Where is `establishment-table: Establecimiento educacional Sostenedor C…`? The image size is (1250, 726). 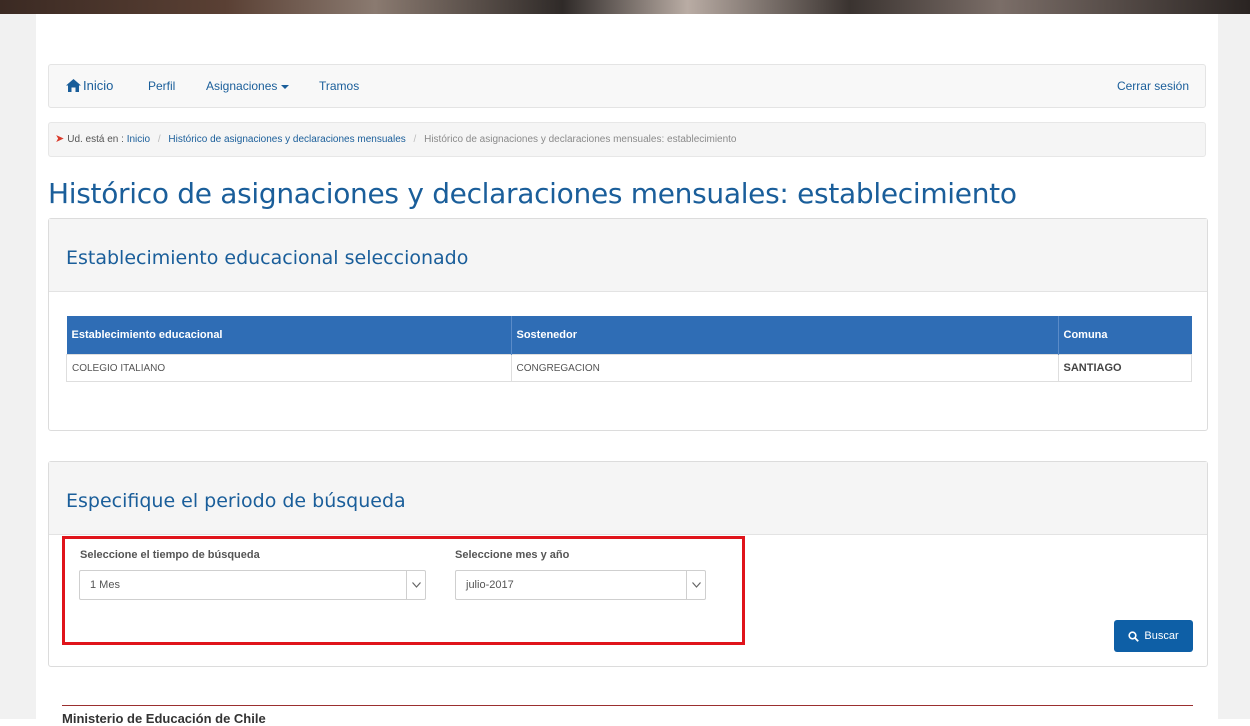 establishment-table: Establecimiento educacional Sostenedor C… is located at coordinates (629, 349).